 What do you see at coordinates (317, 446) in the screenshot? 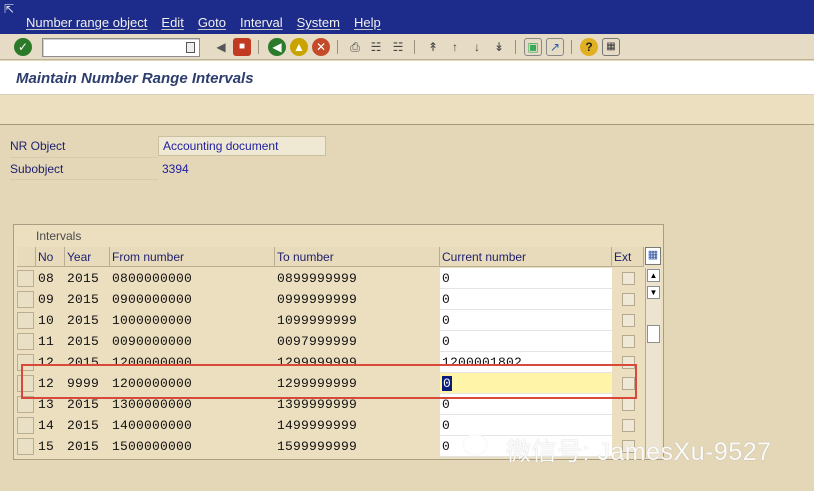
I see `cell-to: 1599999999` at bounding box center [317, 446].